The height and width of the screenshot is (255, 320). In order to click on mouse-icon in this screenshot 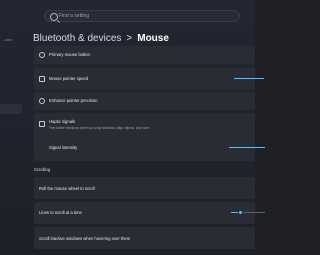, I will do `click(42, 55)`.